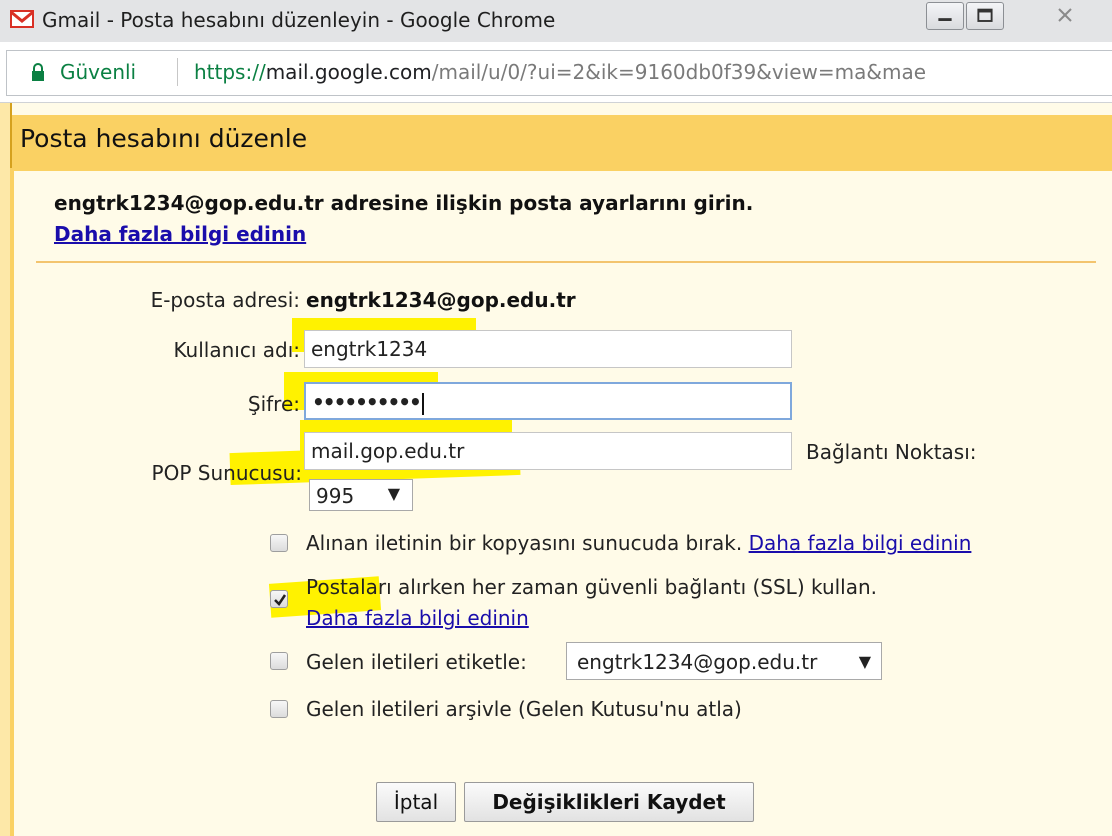 The image size is (1112, 836). What do you see at coordinates (98, 72) in the screenshot?
I see `secure-label: Güvenli` at bounding box center [98, 72].